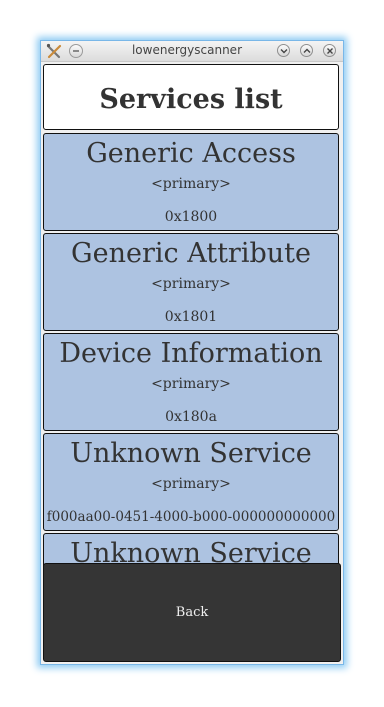 The image size is (384, 707). I want to click on window-title: lowenergyscanner, so click(187, 50).